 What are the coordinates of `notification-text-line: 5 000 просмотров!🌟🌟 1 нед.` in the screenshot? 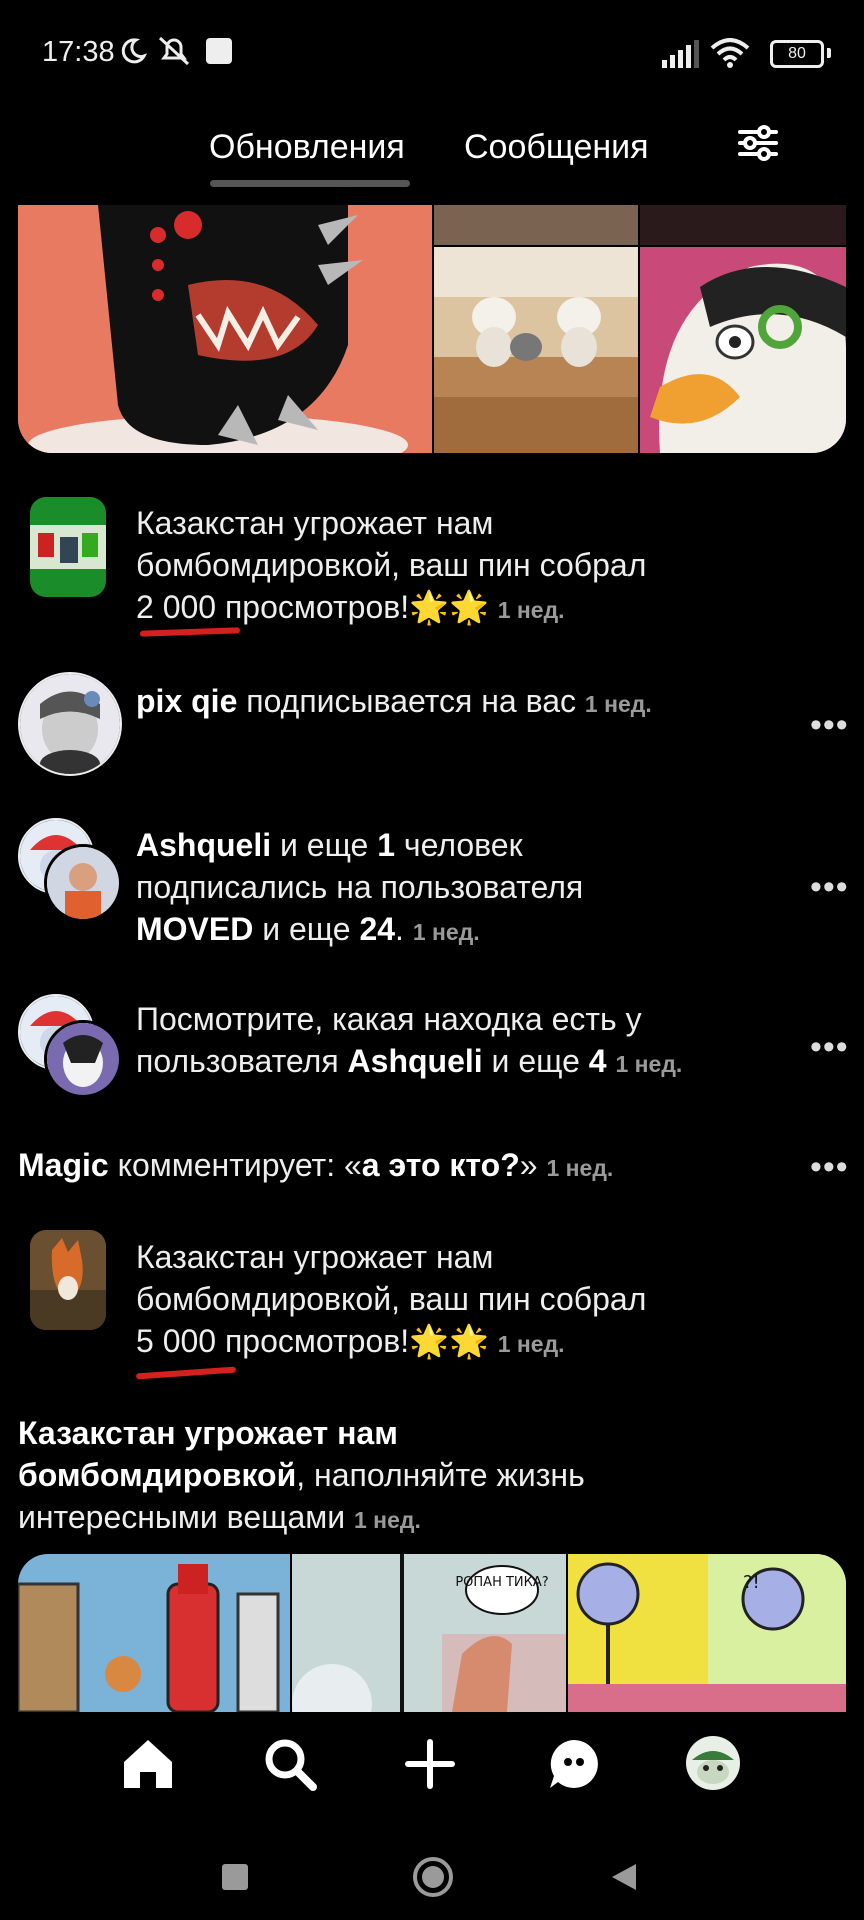 It's located at (456, 1342).